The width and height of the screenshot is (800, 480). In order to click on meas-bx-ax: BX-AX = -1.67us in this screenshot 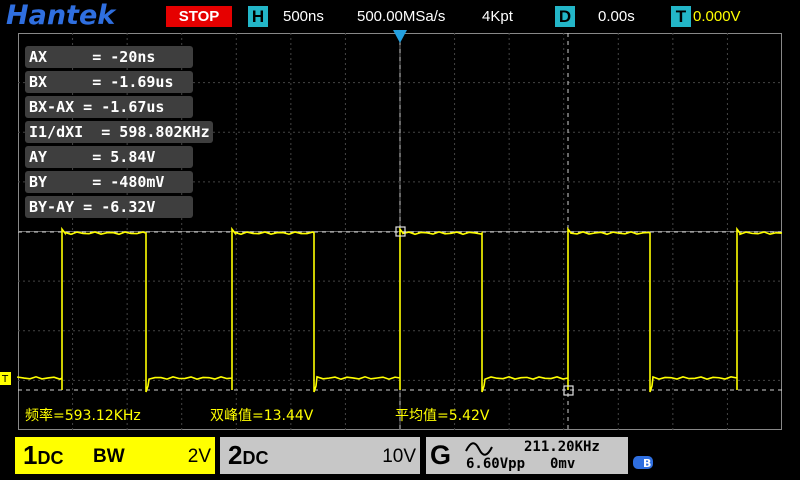, I will do `click(109, 107)`.